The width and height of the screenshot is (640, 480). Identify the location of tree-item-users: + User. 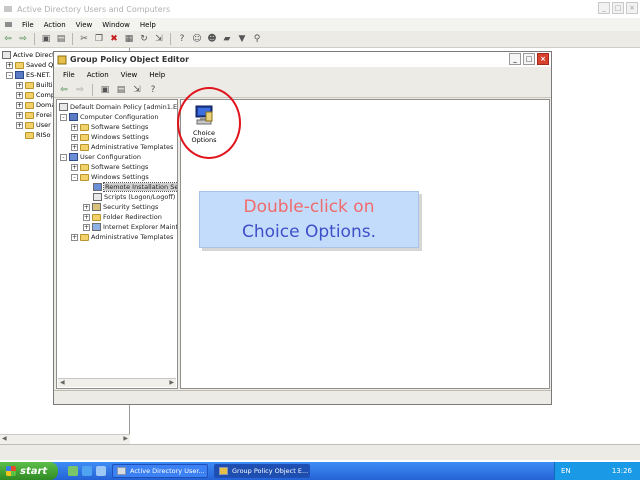
(33, 125).